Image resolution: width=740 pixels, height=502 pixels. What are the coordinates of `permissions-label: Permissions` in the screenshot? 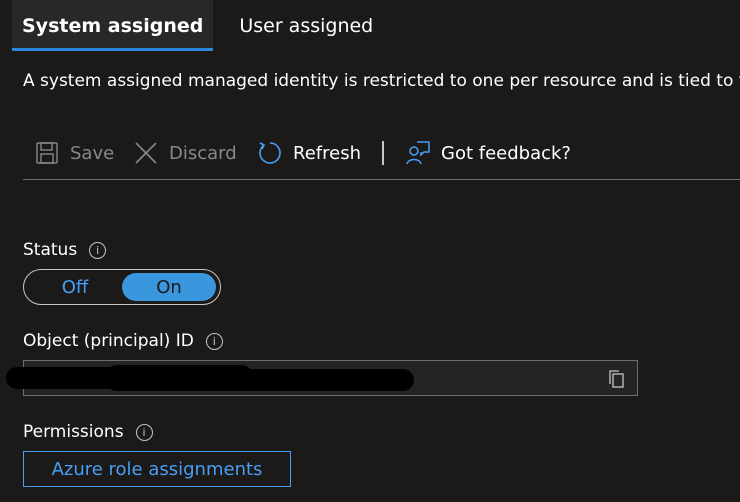 It's located at (73, 432).